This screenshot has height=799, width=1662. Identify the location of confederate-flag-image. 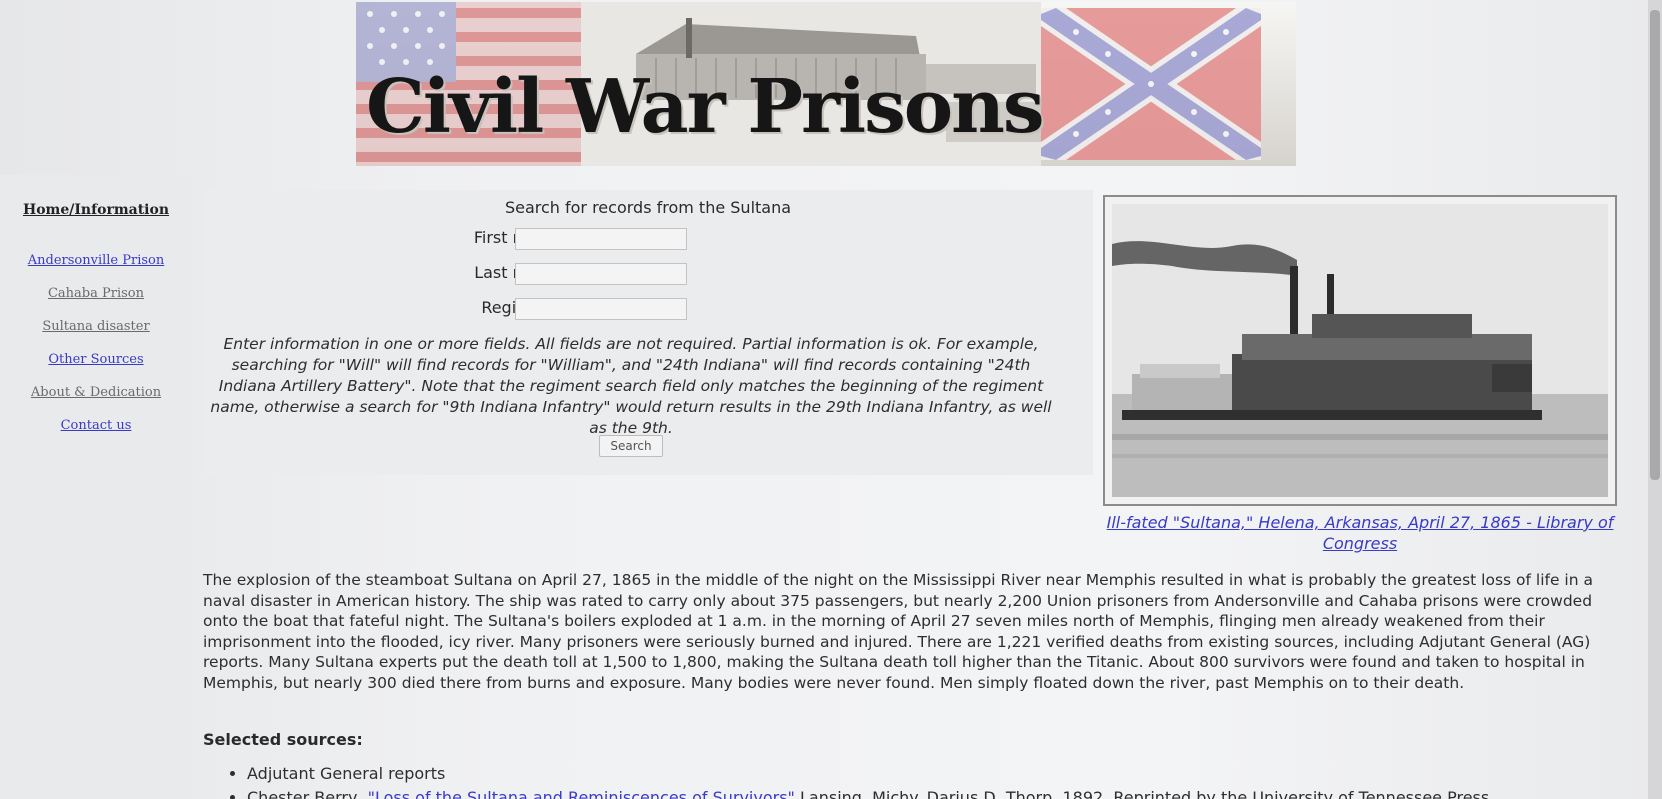
(1151, 84).